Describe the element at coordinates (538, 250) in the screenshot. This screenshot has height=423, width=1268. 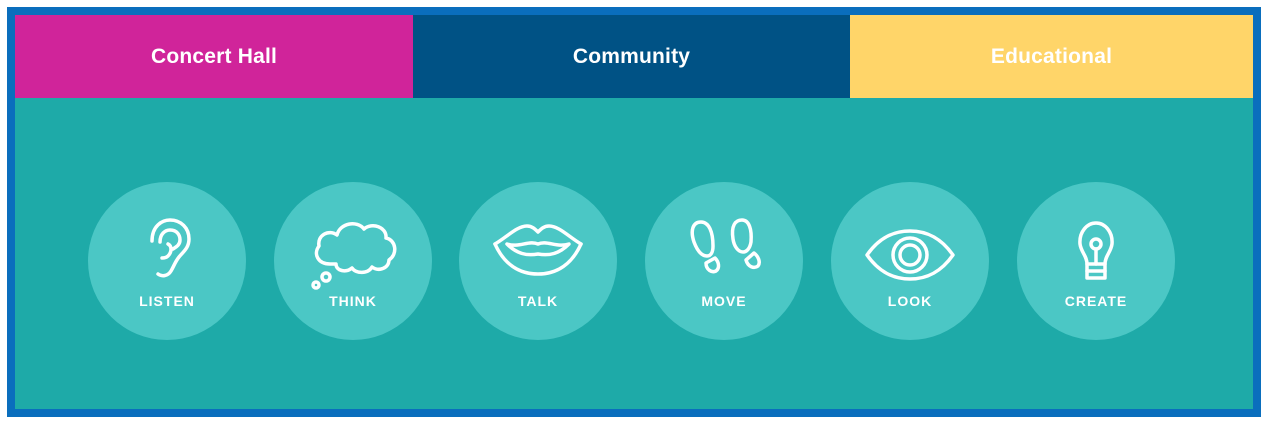
I see `lips-icon` at that location.